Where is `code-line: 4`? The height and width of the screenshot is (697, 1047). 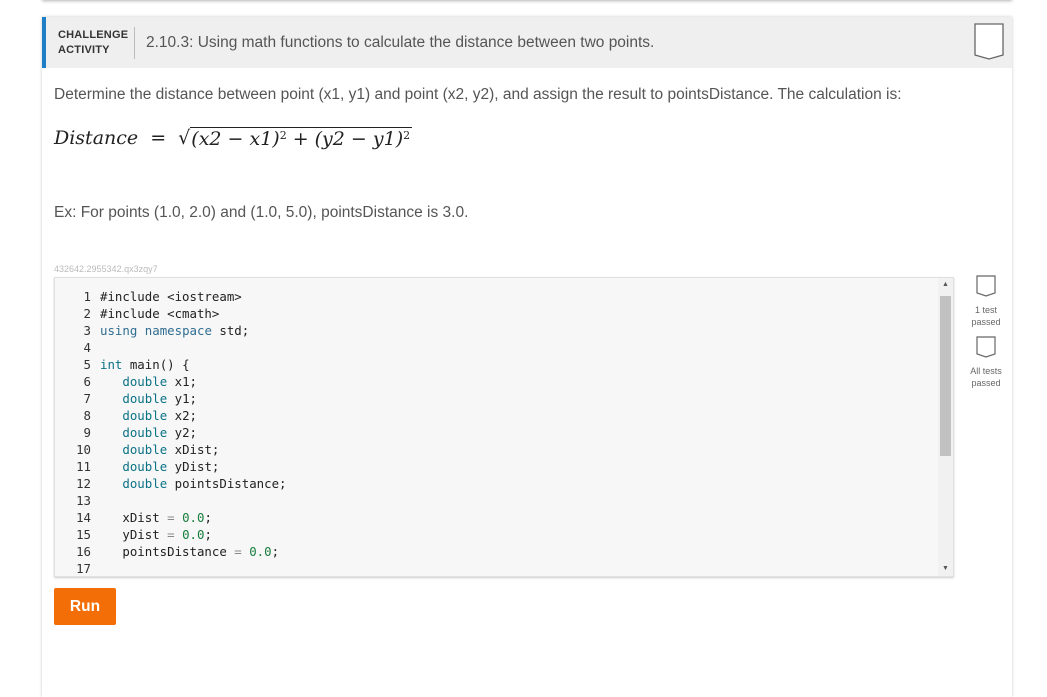
code-line: 4 is located at coordinates (495, 347).